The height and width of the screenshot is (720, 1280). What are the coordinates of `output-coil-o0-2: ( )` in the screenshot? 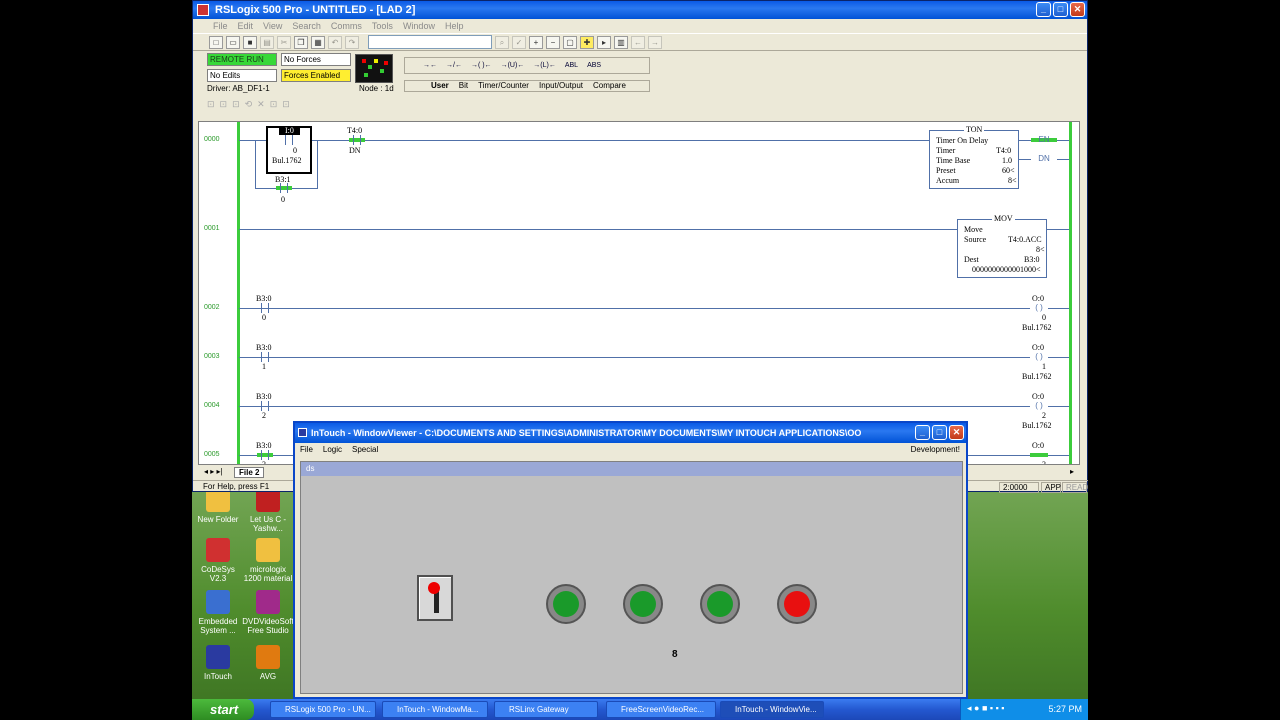 It's located at (1039, 406).